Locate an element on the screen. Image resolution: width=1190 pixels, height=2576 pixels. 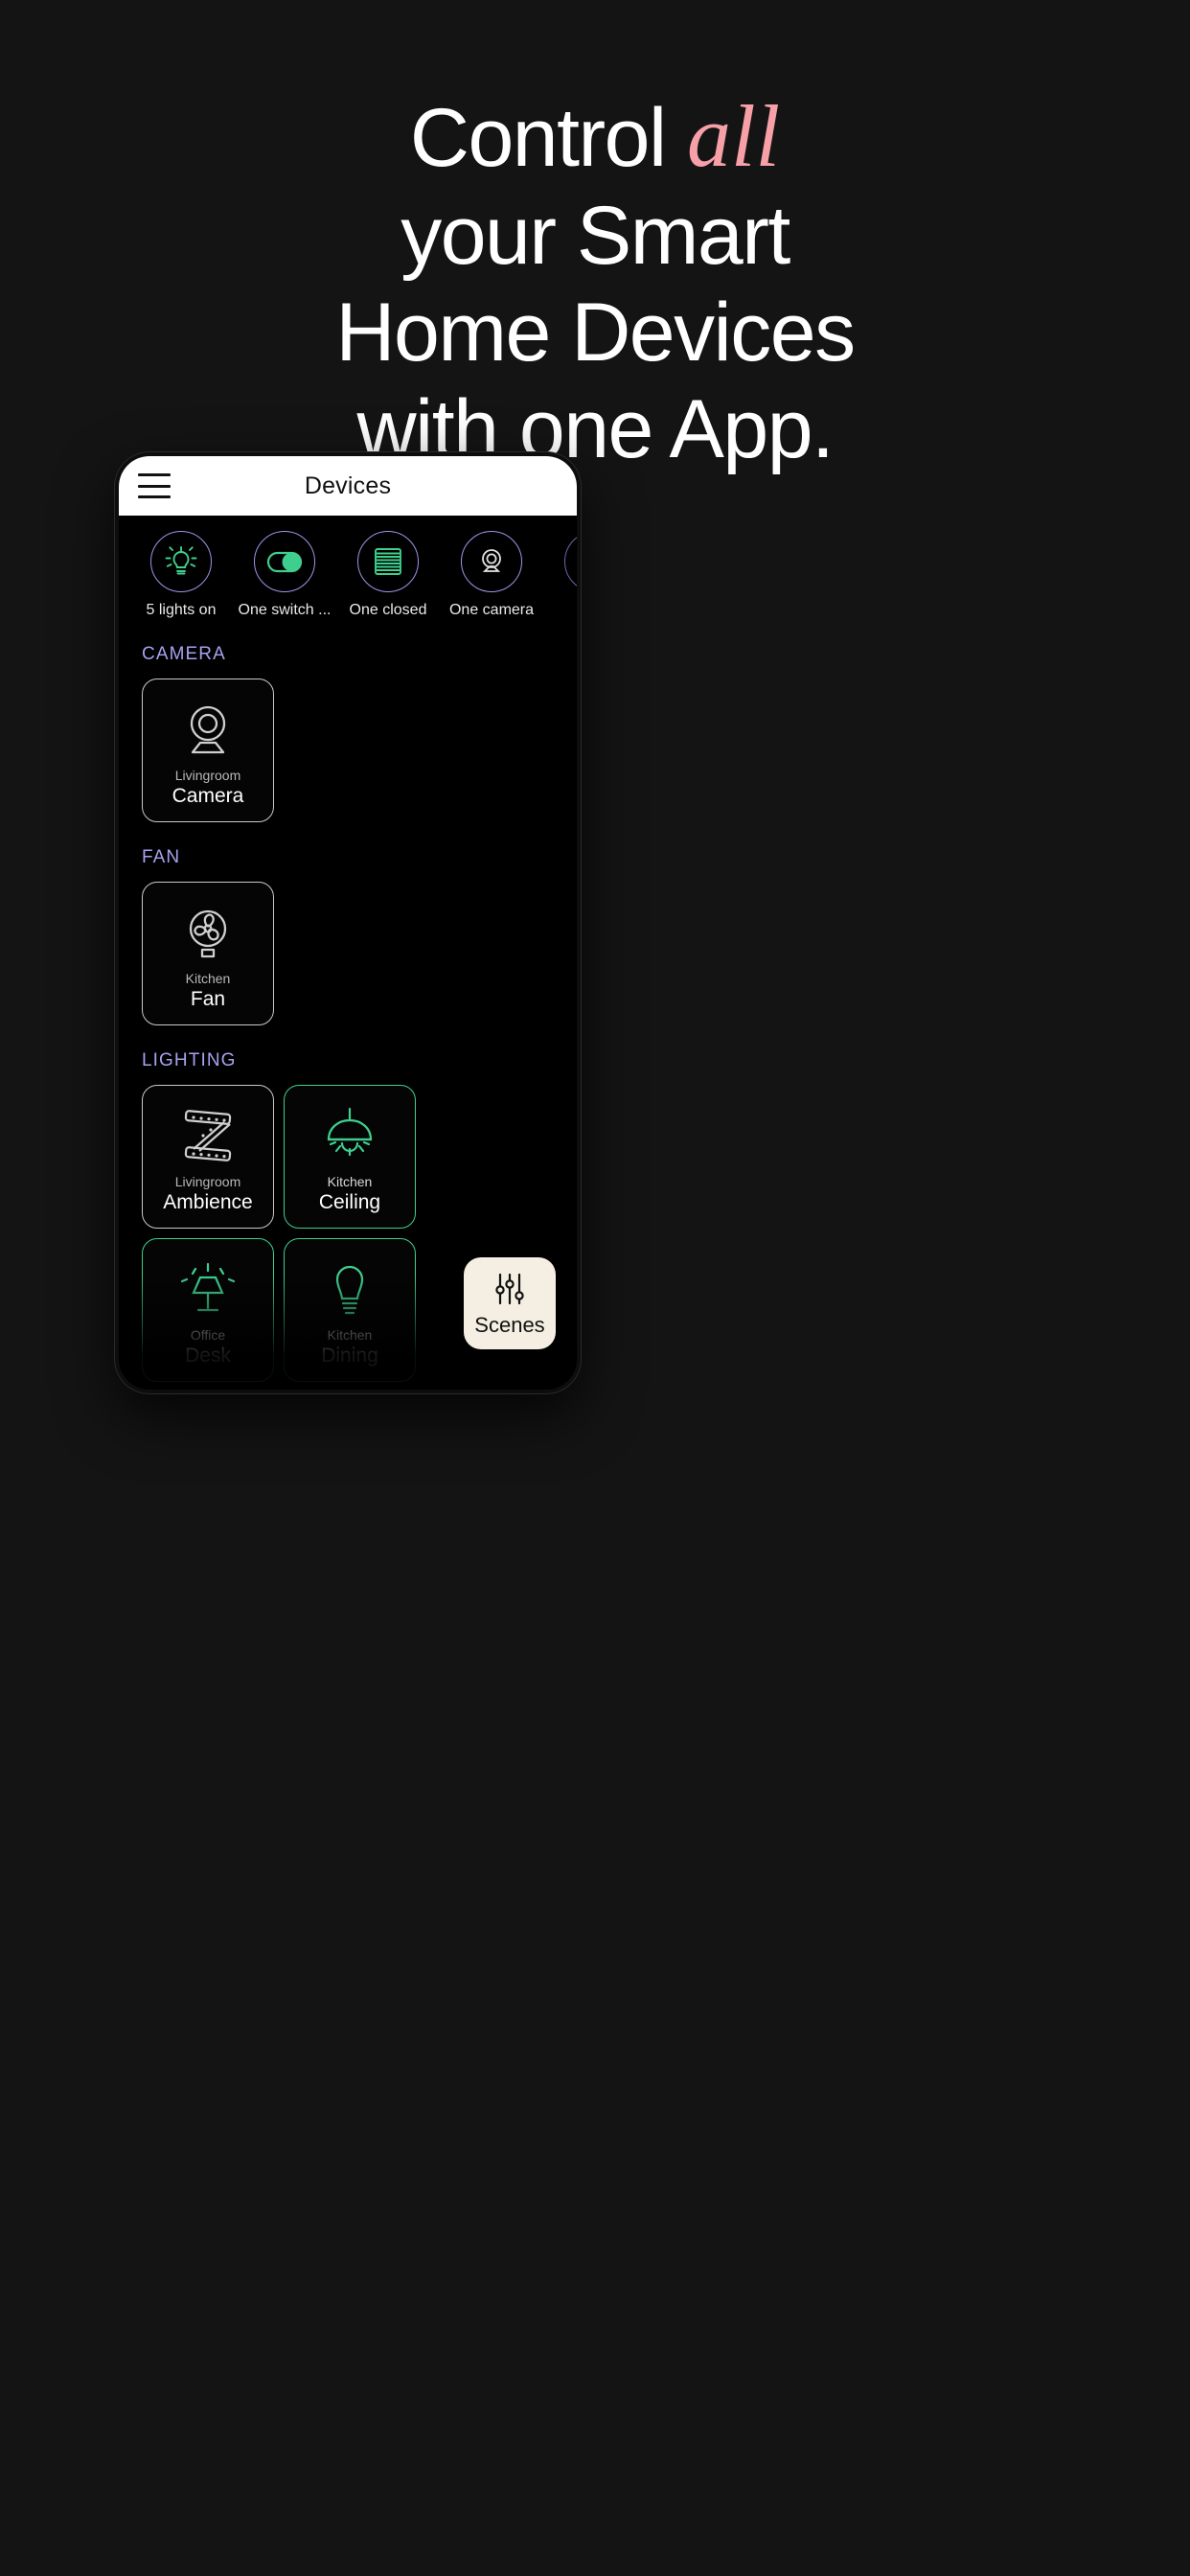
webcam-icon is located at coordinates (208, 730).